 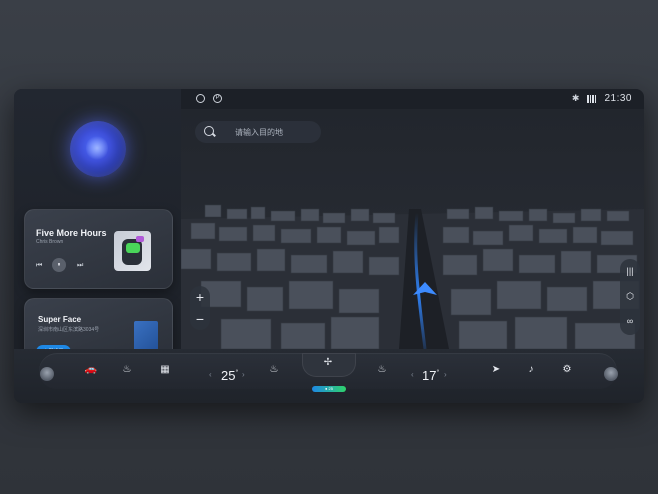 I want to click on driver-avatar, so click(x=47, y=374).